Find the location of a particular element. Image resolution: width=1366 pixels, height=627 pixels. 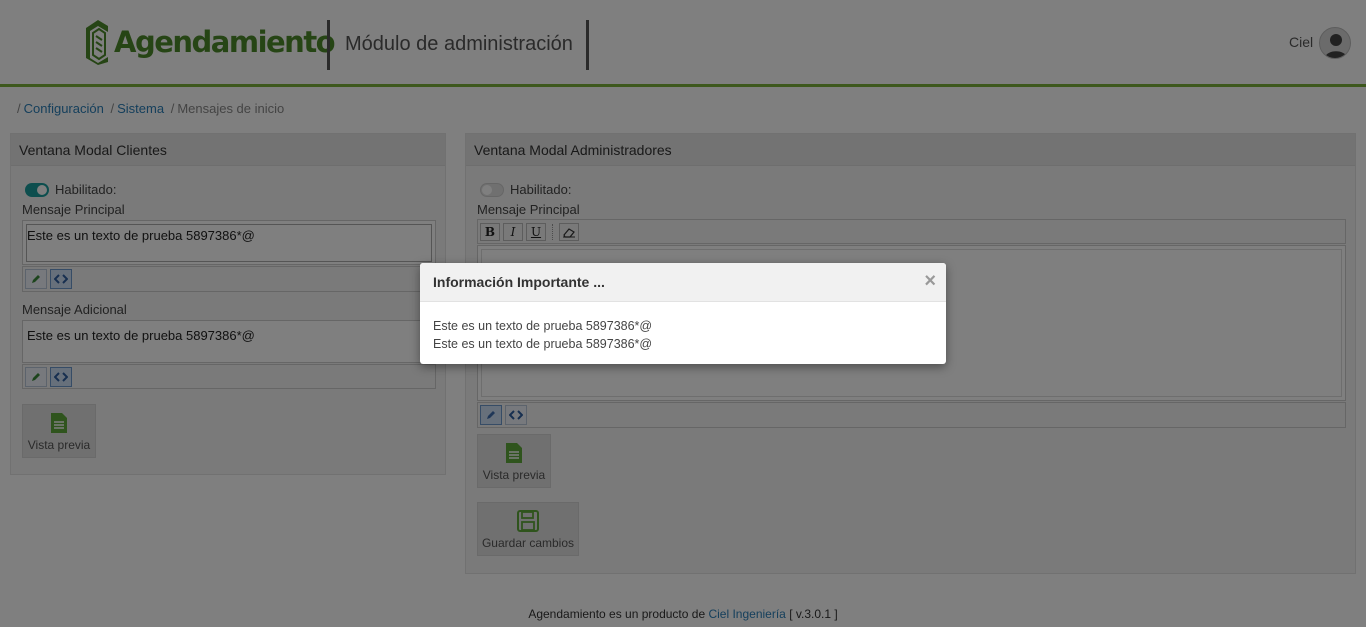

close-icon: × is located at coordinates (930, 281).